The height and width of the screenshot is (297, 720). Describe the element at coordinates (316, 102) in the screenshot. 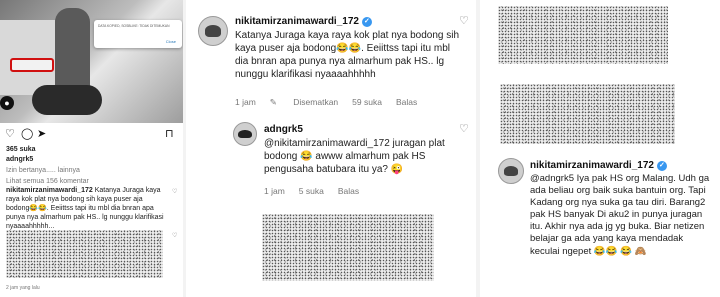

I see `pinned-label: Disematkan` at that location.